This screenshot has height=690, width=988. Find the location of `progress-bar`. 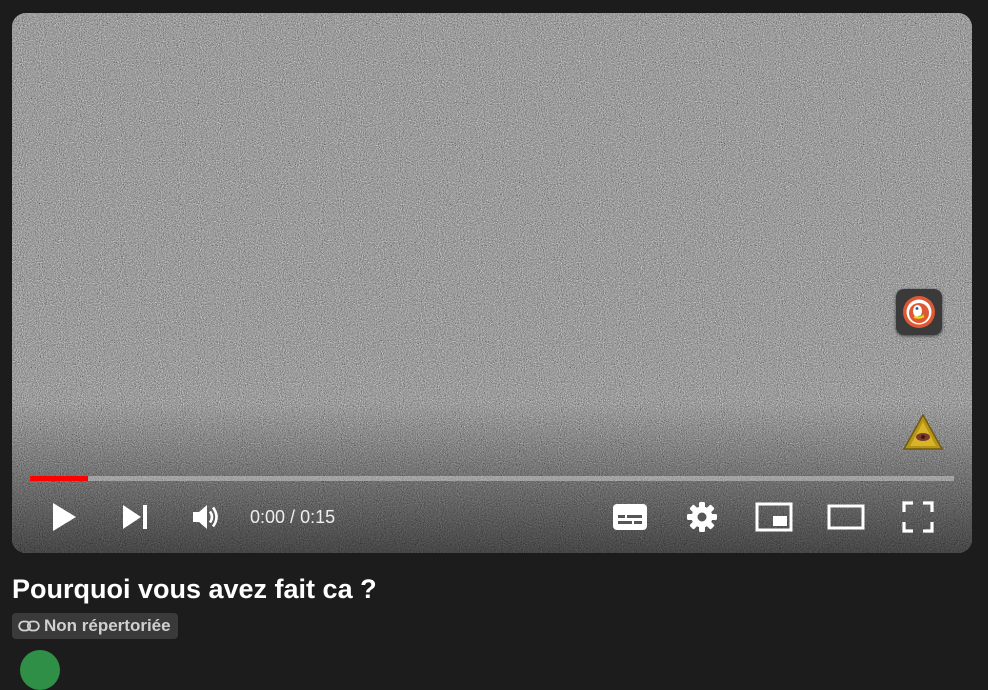

progress-bar is located at coordinates (492, 478).